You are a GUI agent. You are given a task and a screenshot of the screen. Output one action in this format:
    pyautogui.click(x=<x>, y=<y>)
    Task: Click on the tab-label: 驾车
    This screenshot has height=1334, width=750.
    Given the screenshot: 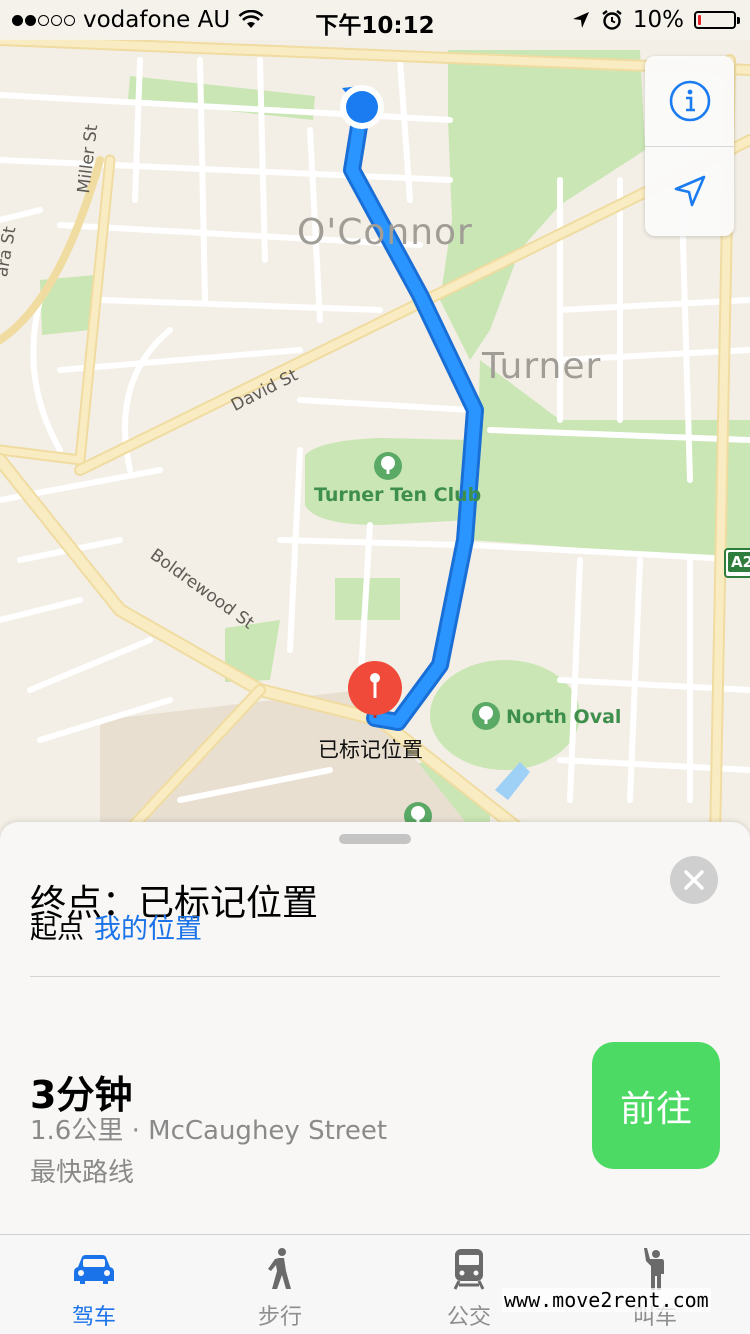 What is the action you would take?
    pyautogui.click(x=93, y=1317)
    